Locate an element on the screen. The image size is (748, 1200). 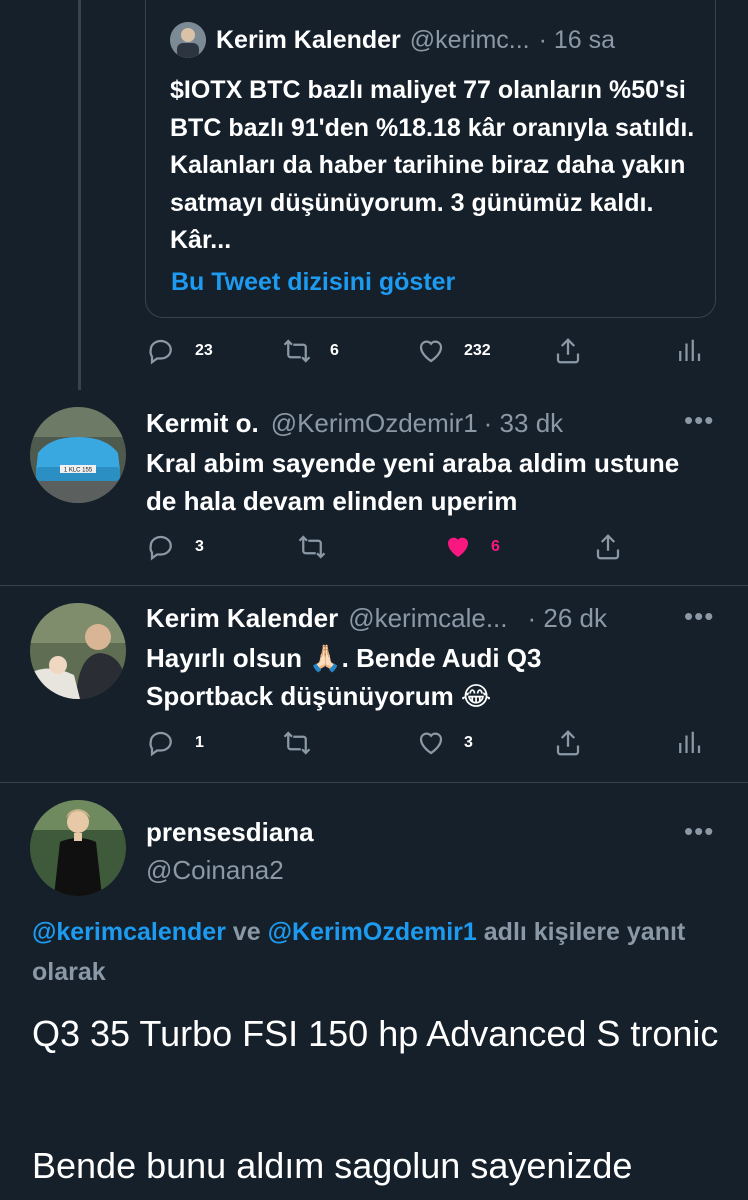
author-handle: @Coinana2 is located at coordinates (215, 870).